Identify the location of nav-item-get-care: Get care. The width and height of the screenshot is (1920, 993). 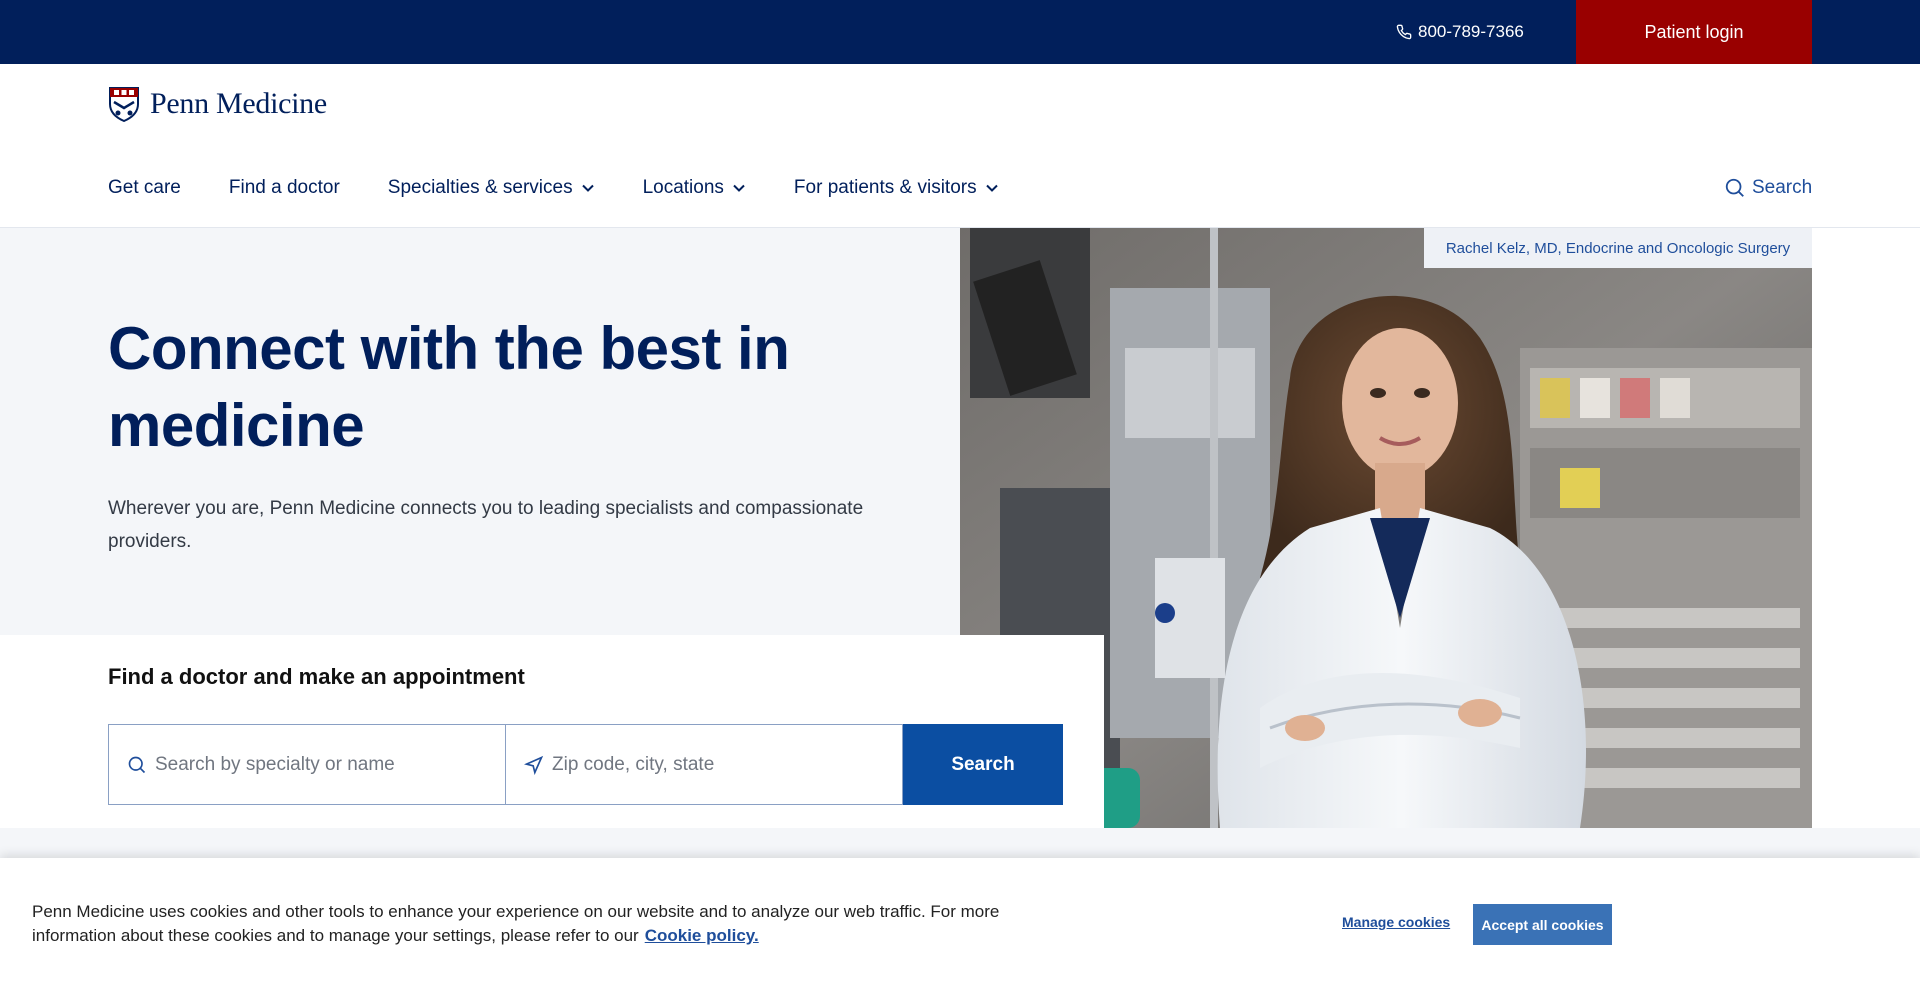
(144, 188).